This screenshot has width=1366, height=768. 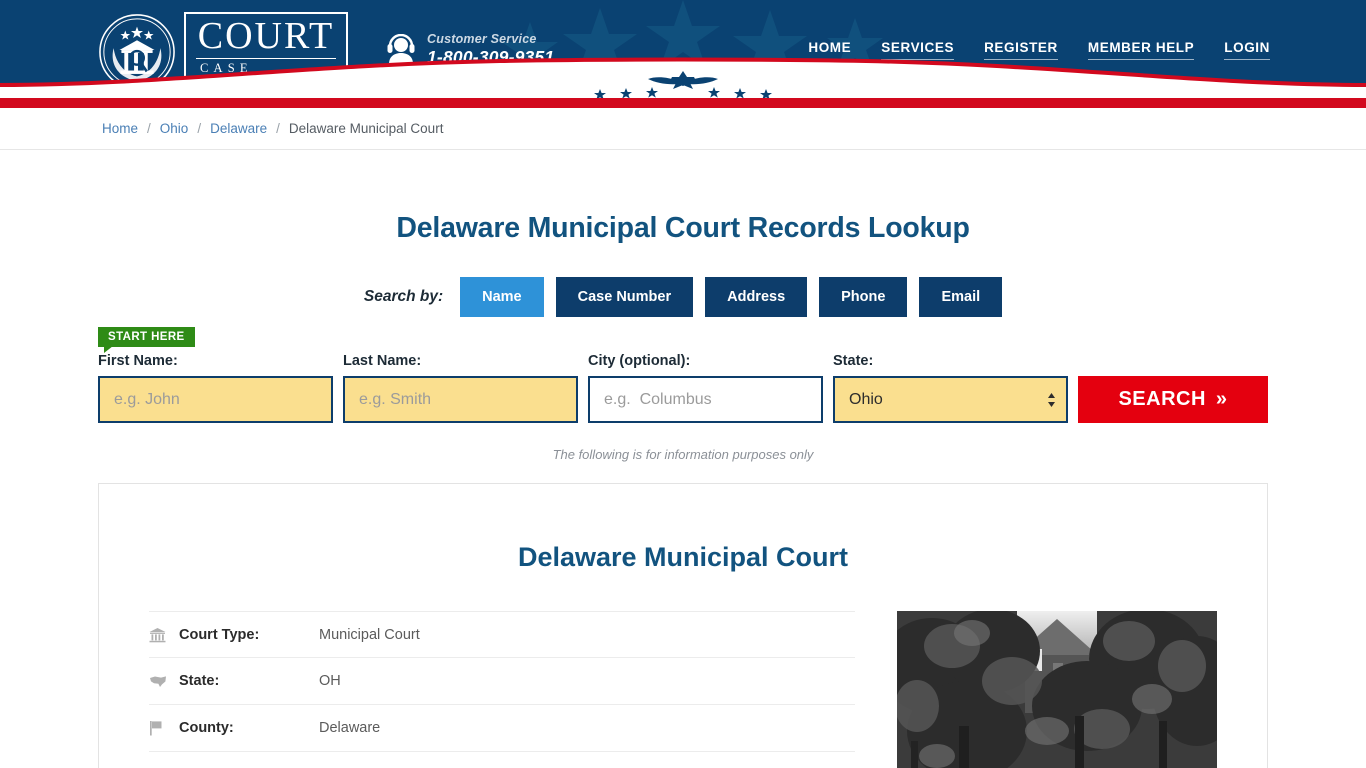 I want to click on last-name-label: Last Name:, so click(x=382, y=361).